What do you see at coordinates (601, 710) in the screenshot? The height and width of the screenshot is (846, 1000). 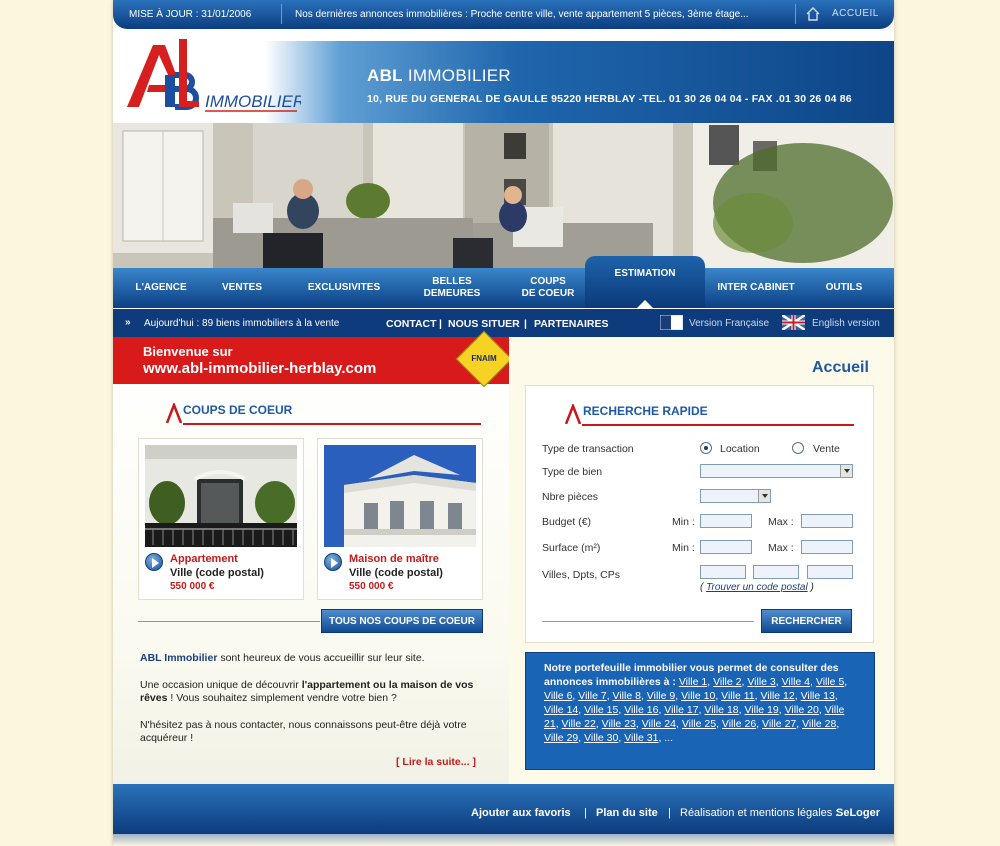 I see `ville-link: Ville 15` at bounding box center [601, 710].